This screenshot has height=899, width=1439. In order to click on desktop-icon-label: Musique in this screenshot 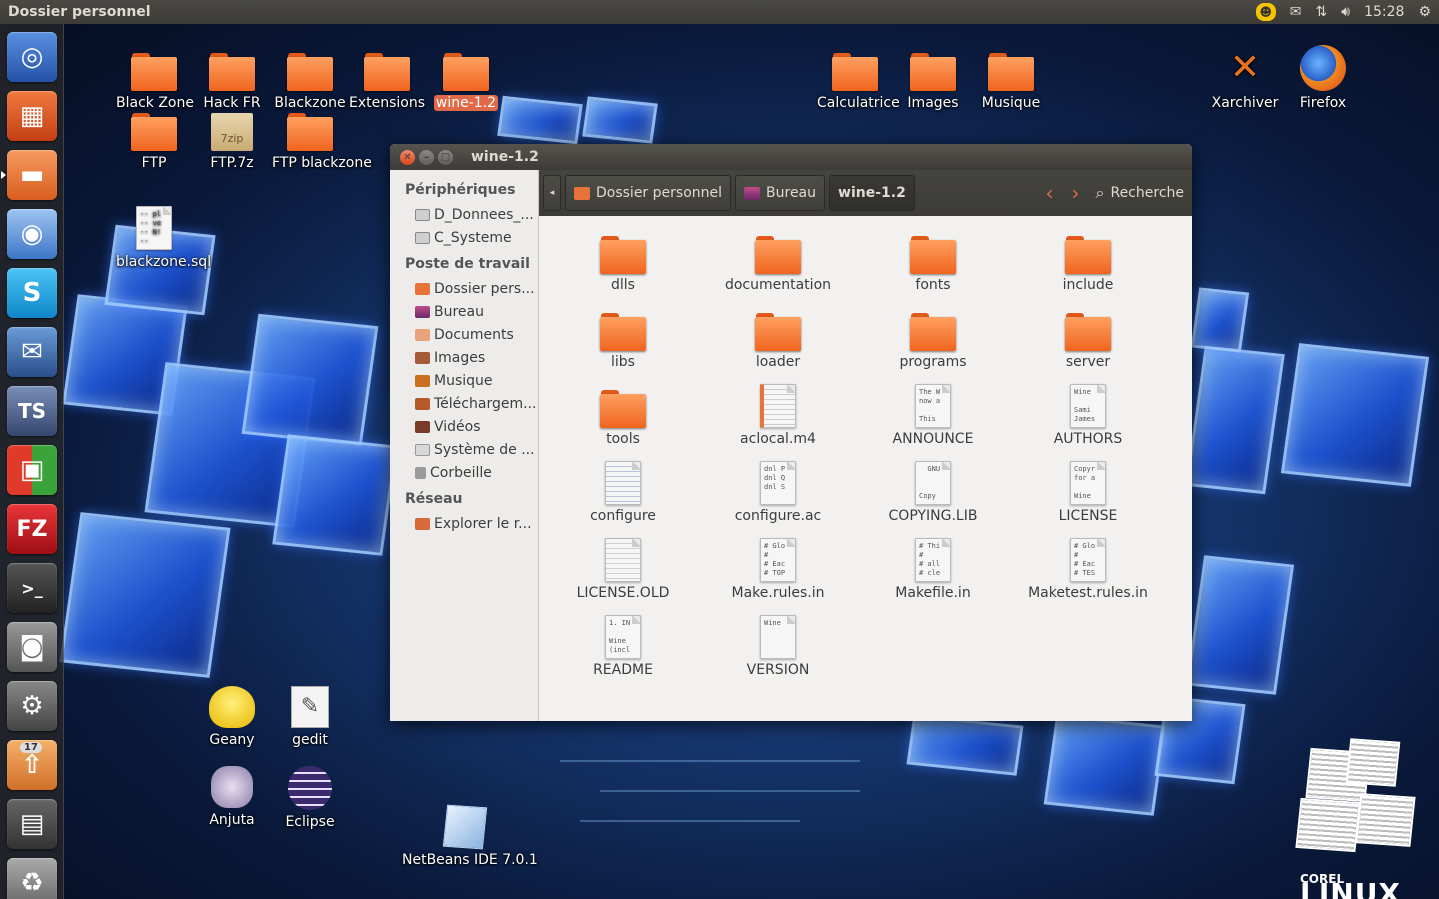, I will do `click(1011, 103)`.